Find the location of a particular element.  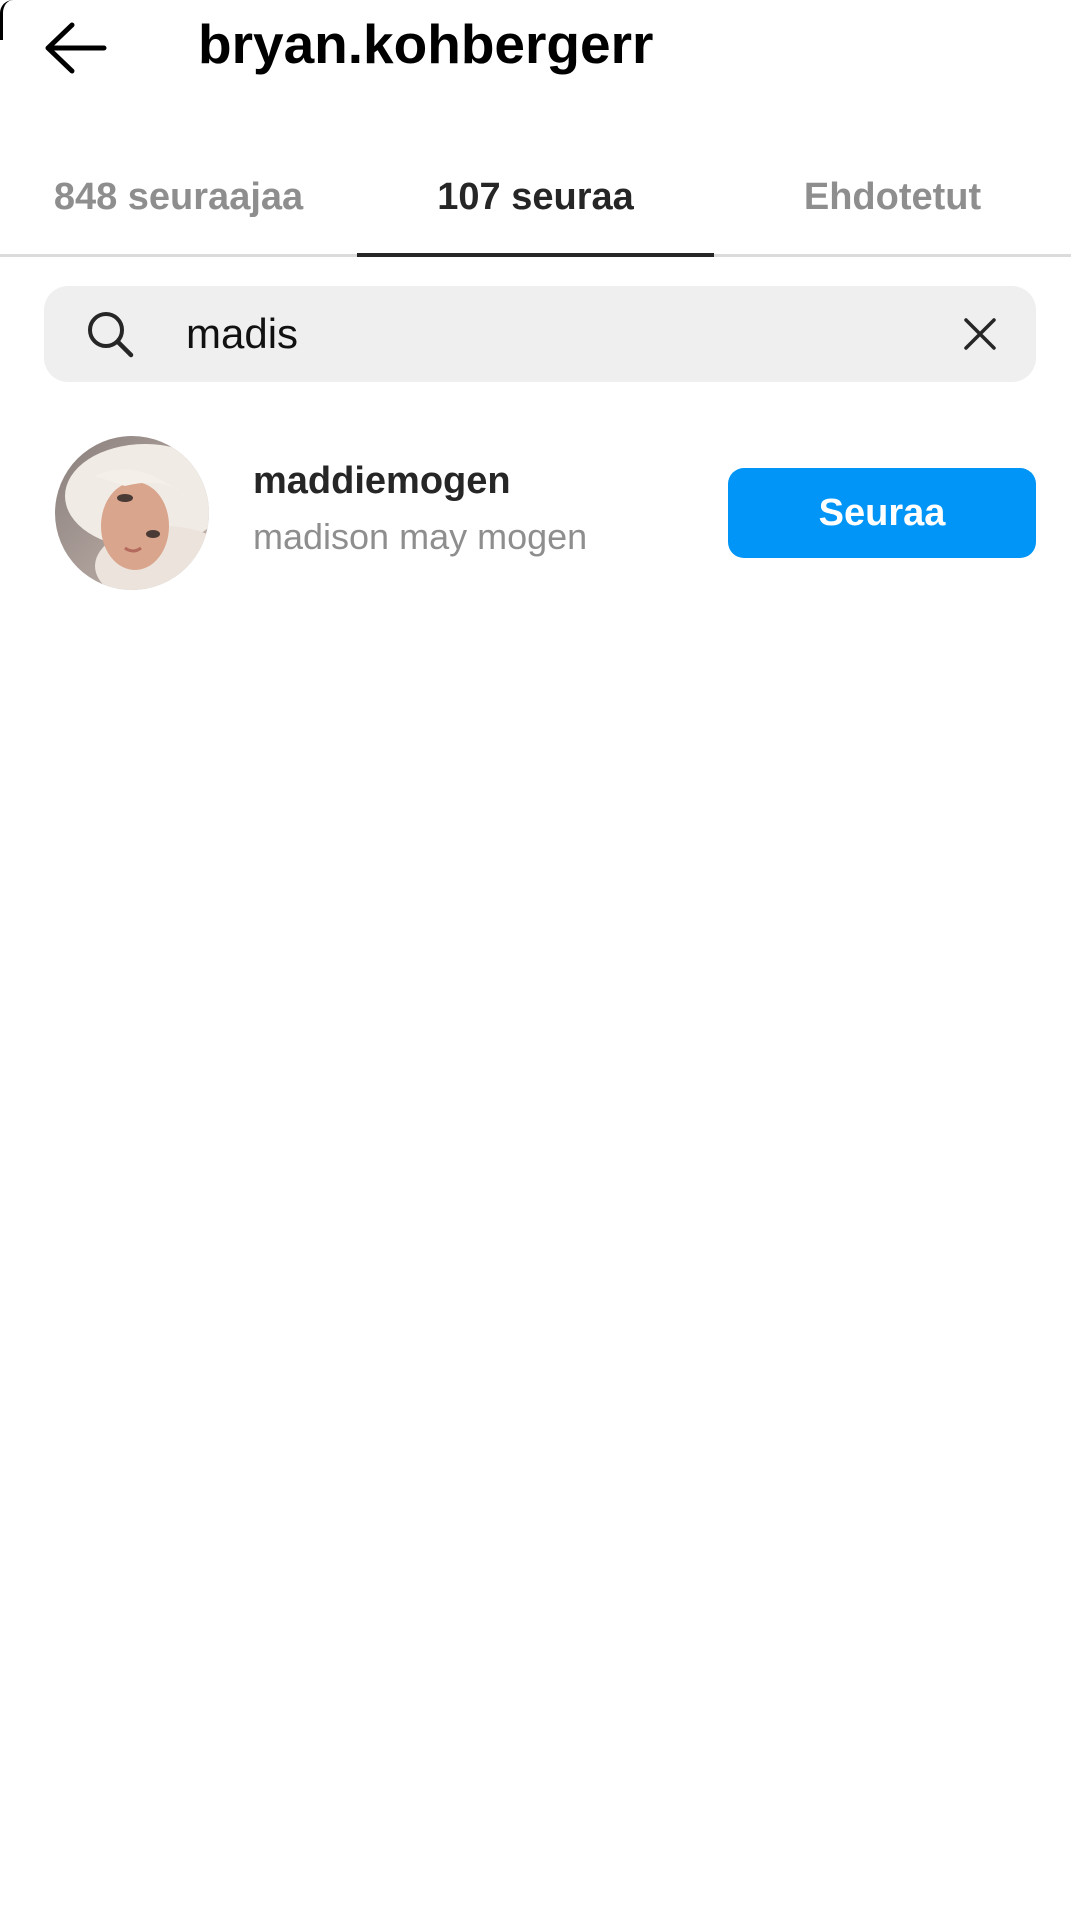

back-button is located at coordinates (75, 48).